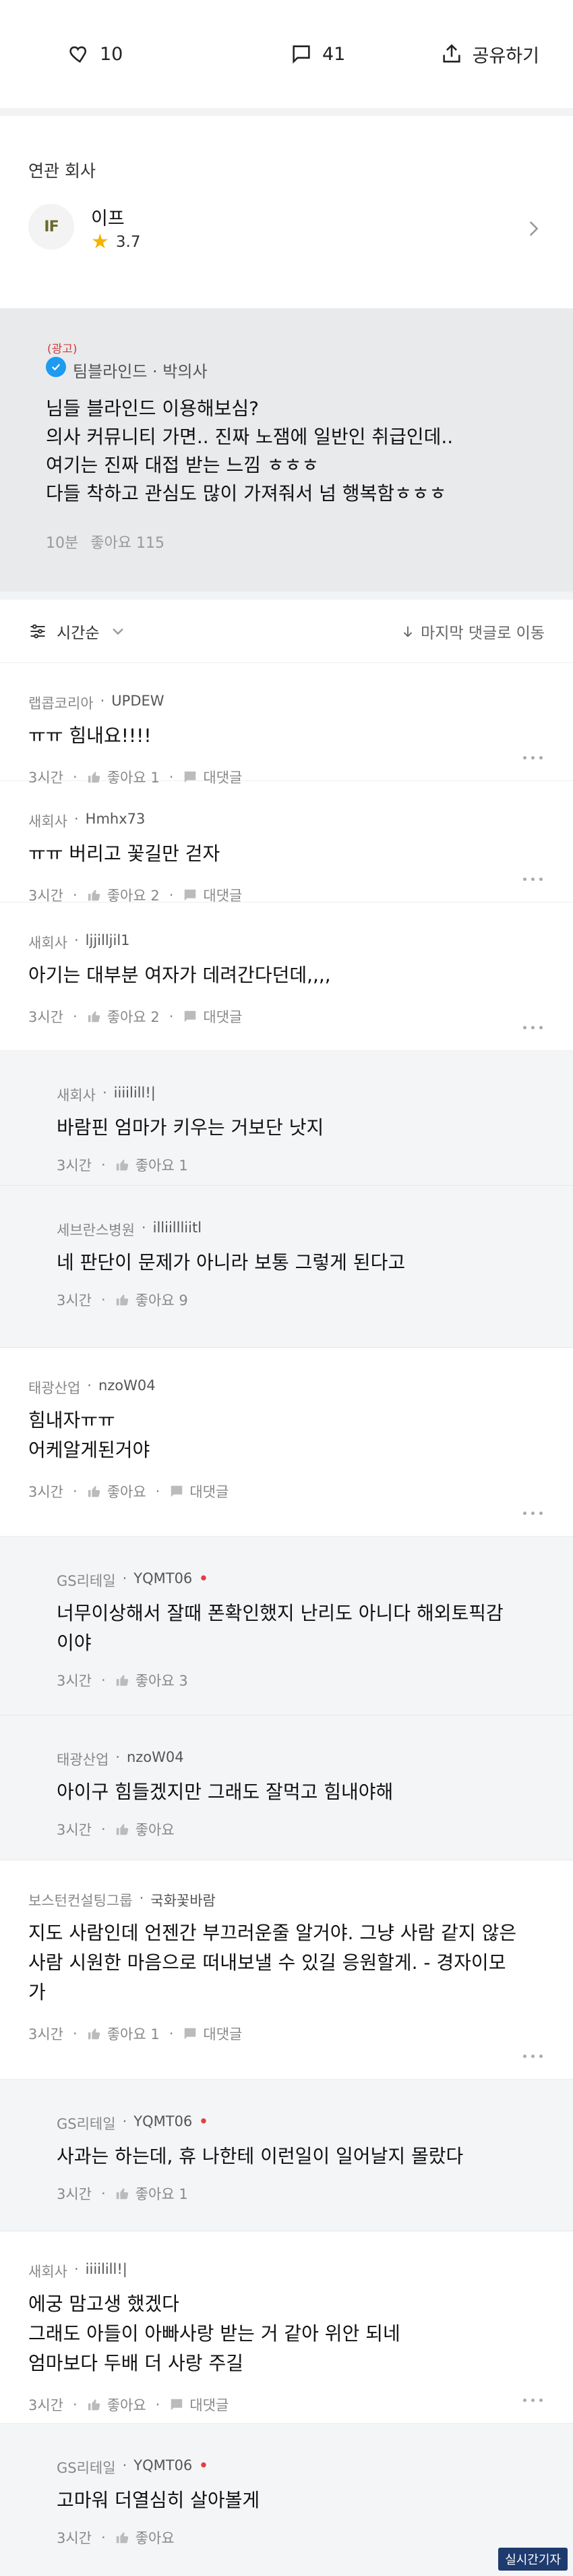  What do you see at coordinates (151, 1300) in the screenshot?
I see `like-comment-button: 좋아요 9` at bounding box center [151, 1300].